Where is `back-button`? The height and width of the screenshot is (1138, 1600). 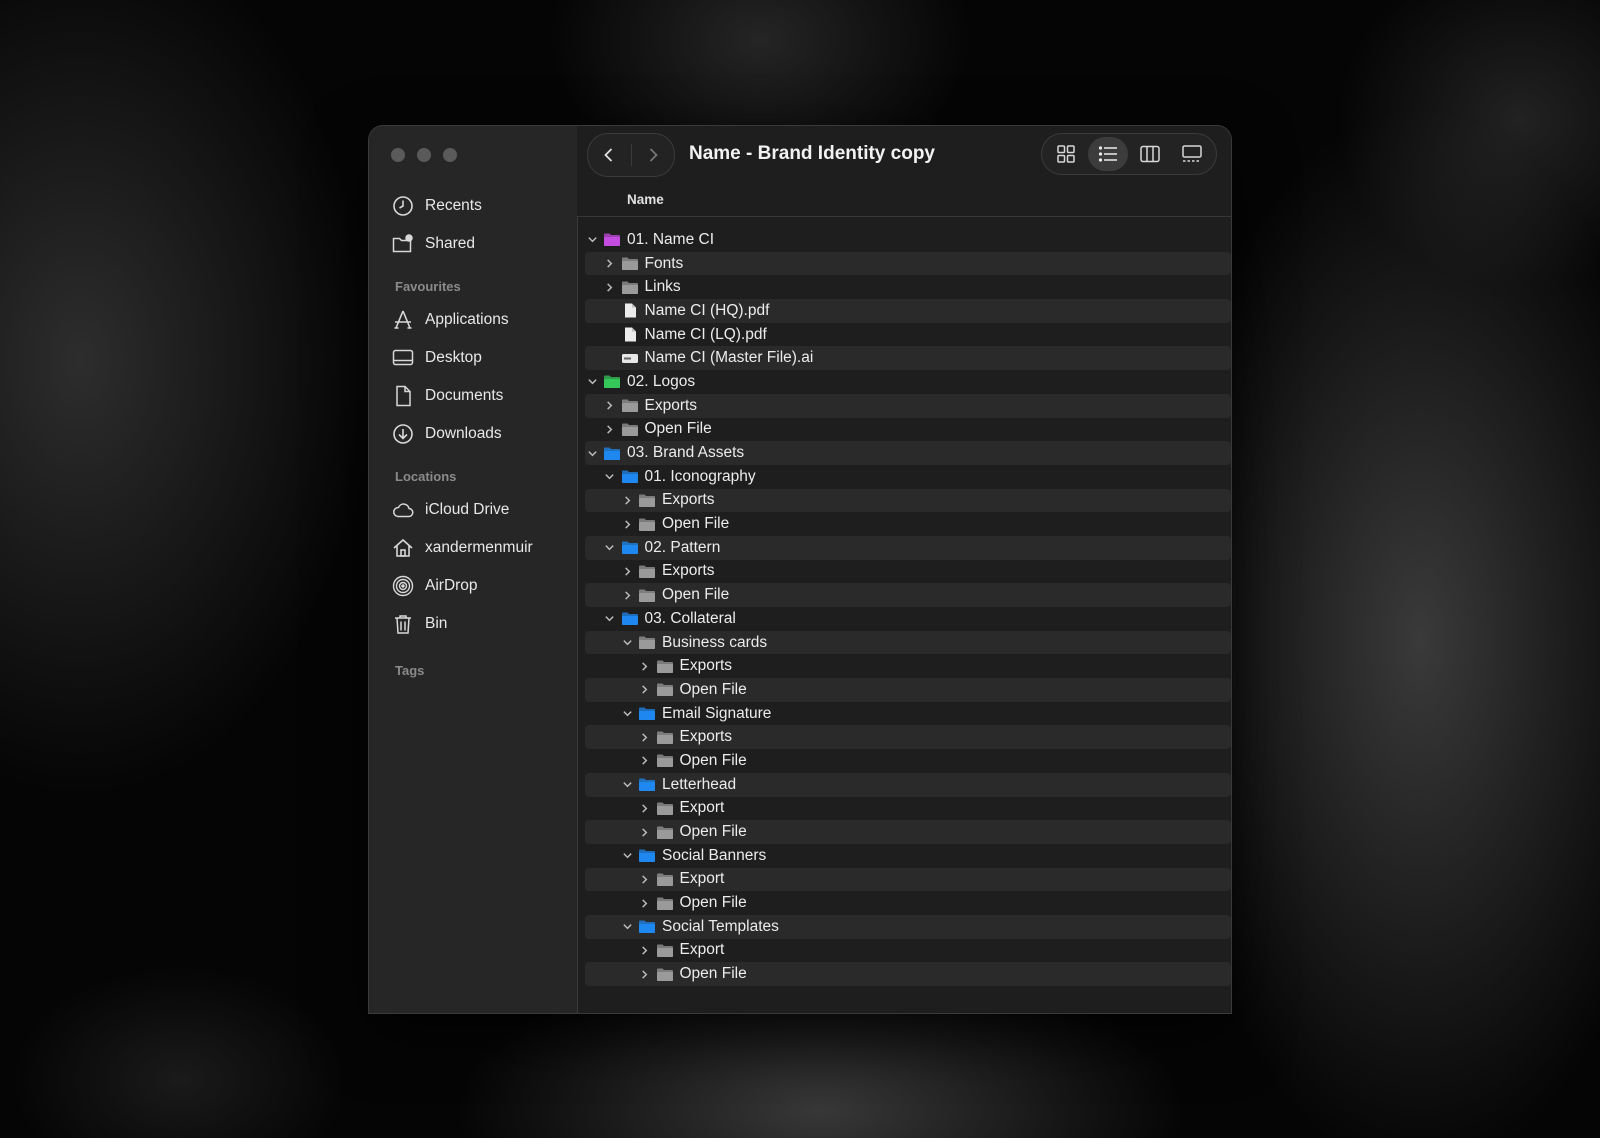
back-button is located at coordinates (609, 155).